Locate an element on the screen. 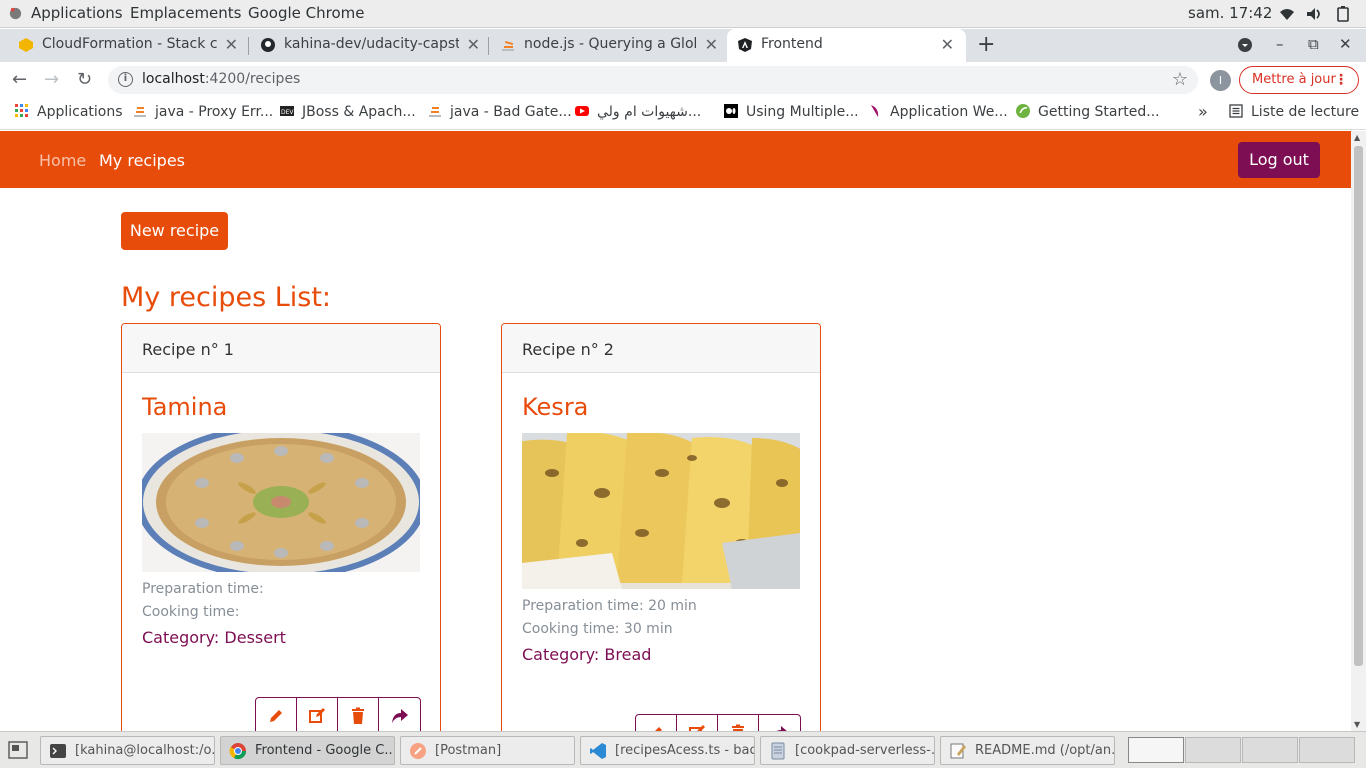 The image size is (1366, 768). tab-frontend: Frontend ✕ is located at coordinates (846, 45).